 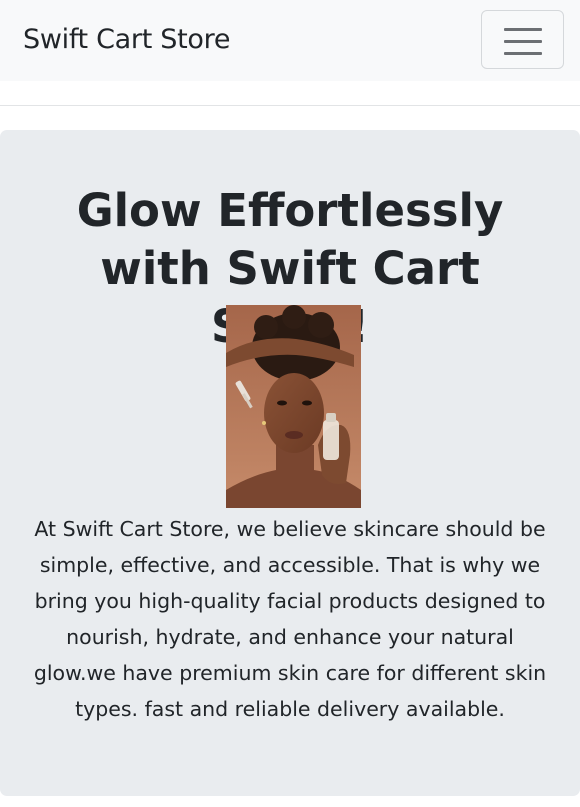 What do you see at coordinates (290, 40) in the screenshot?
I see `navbar: Swift Cart Store` at bounding box center [290, 40].